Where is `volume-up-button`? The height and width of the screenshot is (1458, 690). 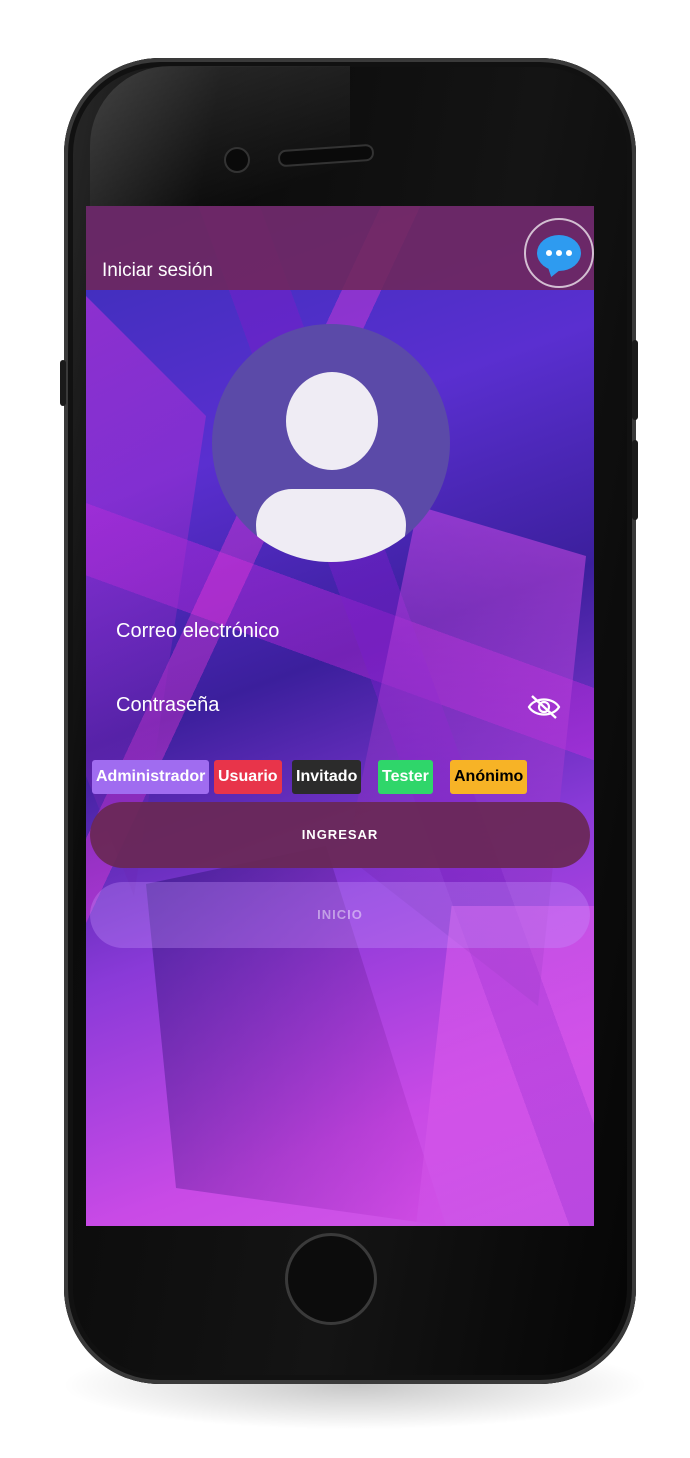 volume-up-button is located at coordinates (635, 380).